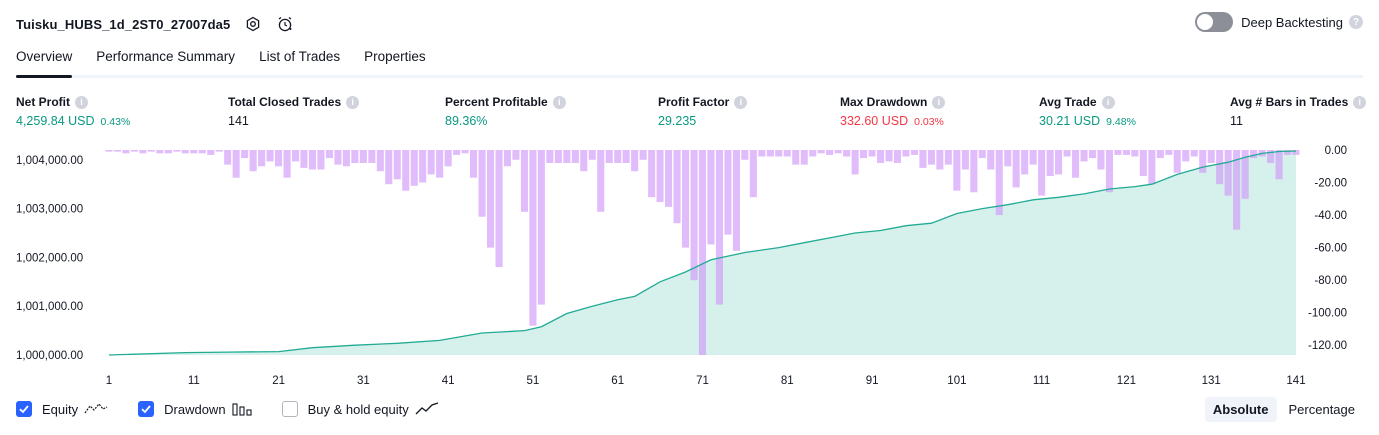  I want to click on legend-equity-label: Equity, so click(60, 409).